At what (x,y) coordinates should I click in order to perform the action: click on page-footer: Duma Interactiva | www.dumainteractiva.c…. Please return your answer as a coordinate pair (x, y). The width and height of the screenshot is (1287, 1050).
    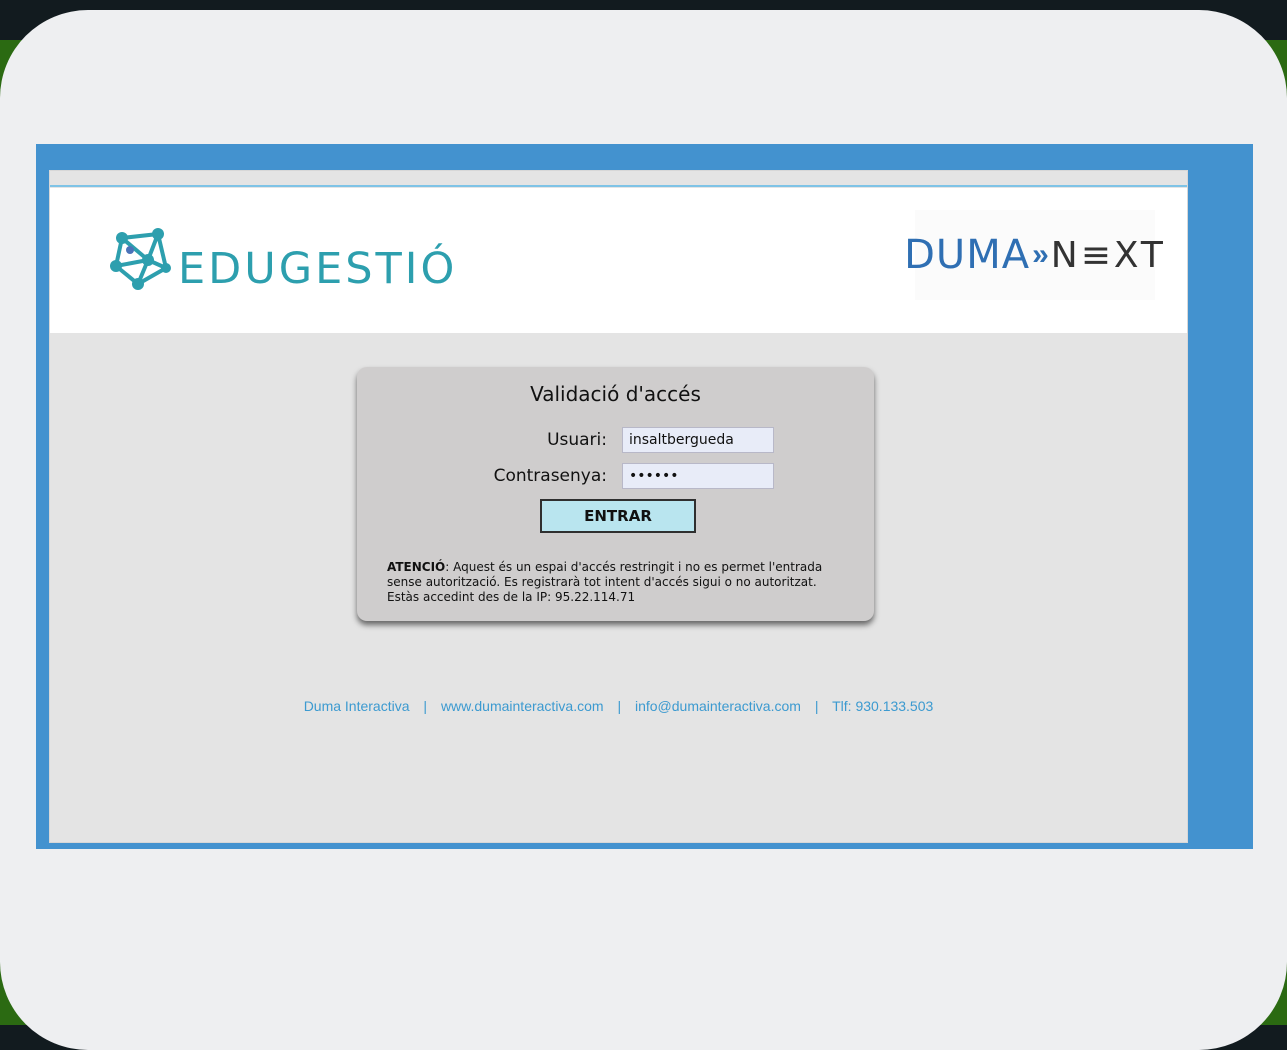
    Looking at the image, I should click on (618, 706).